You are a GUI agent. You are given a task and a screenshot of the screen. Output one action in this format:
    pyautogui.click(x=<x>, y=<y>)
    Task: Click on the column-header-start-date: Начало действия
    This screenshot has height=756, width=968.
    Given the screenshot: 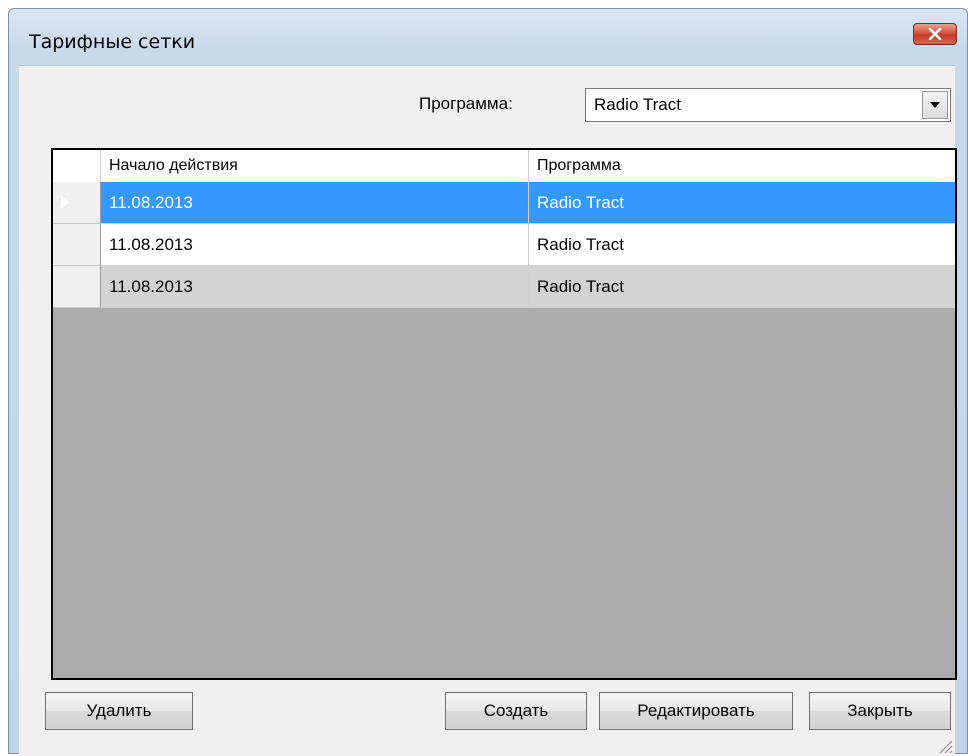 What is the action you would take?
    pyautogui.click(x=315, y=166)
    